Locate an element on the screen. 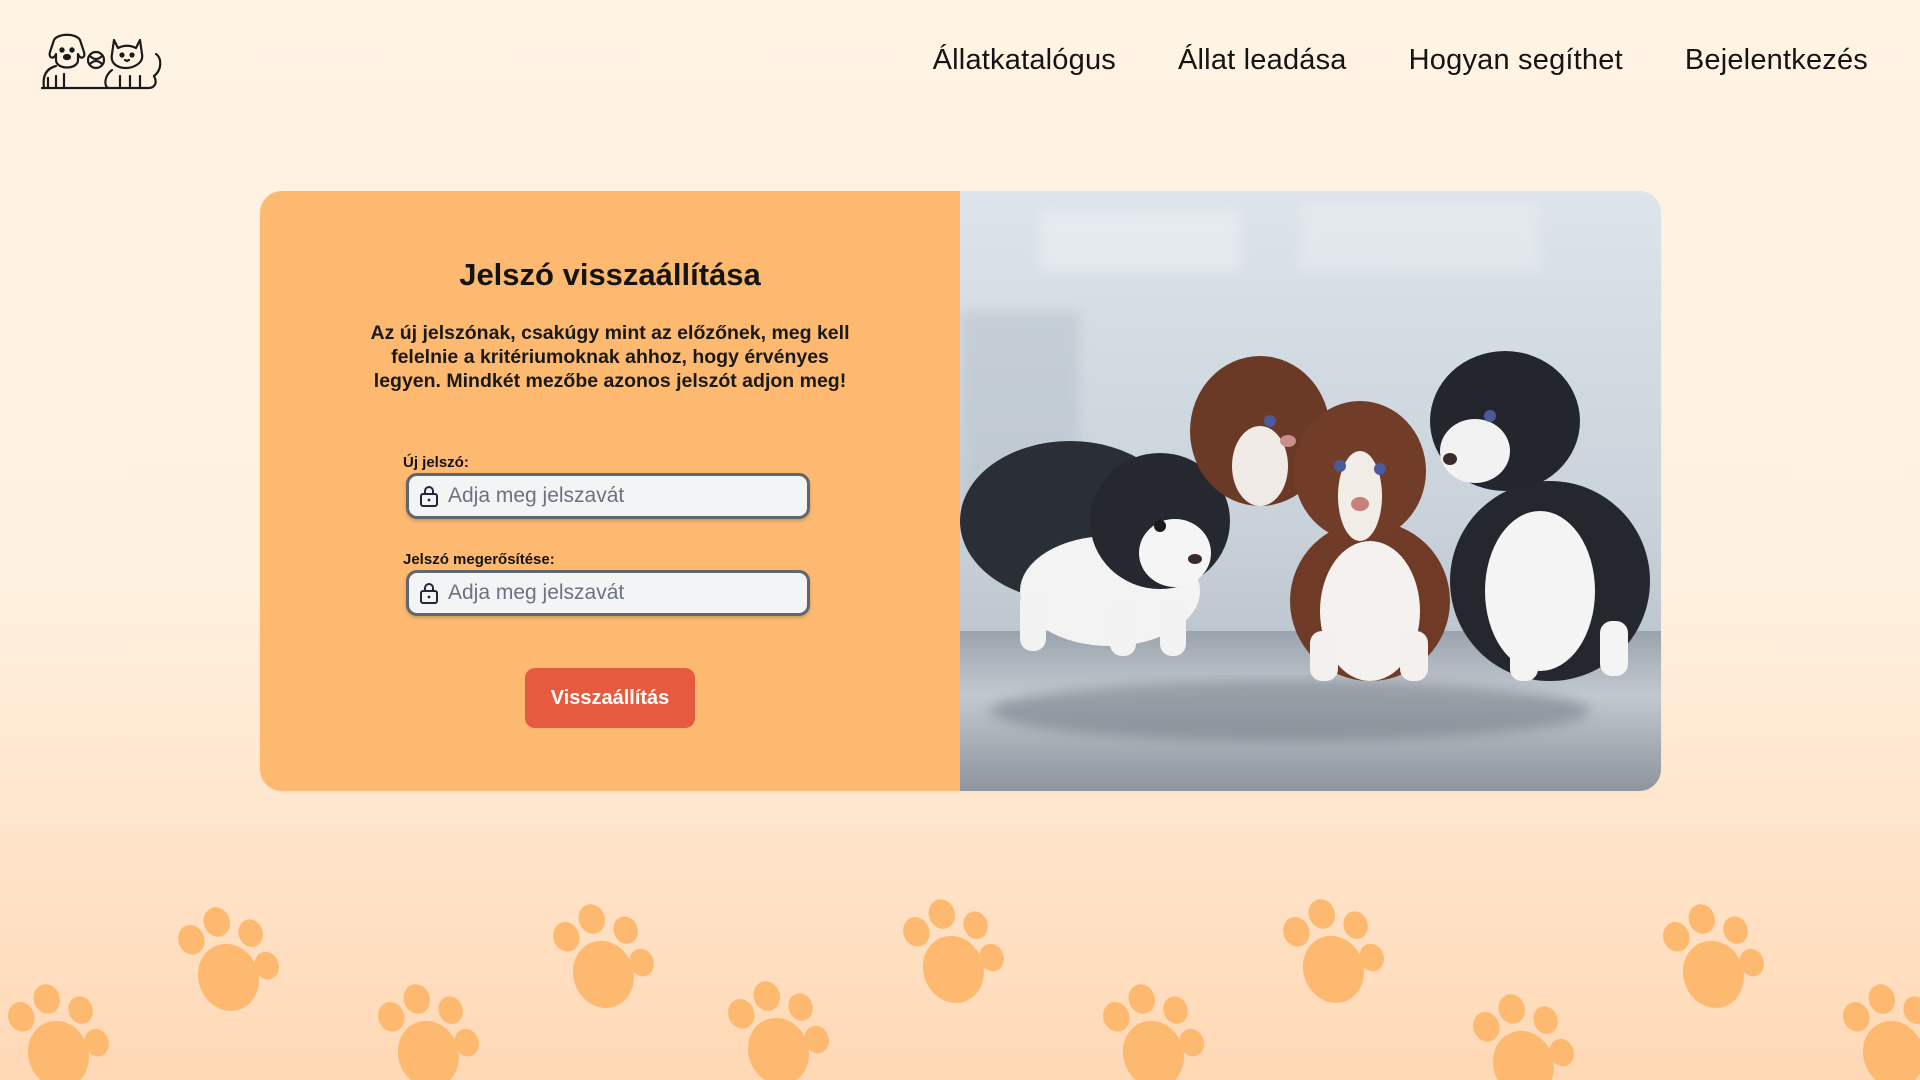  confirm-password-field is located at coordinates (608, 593).